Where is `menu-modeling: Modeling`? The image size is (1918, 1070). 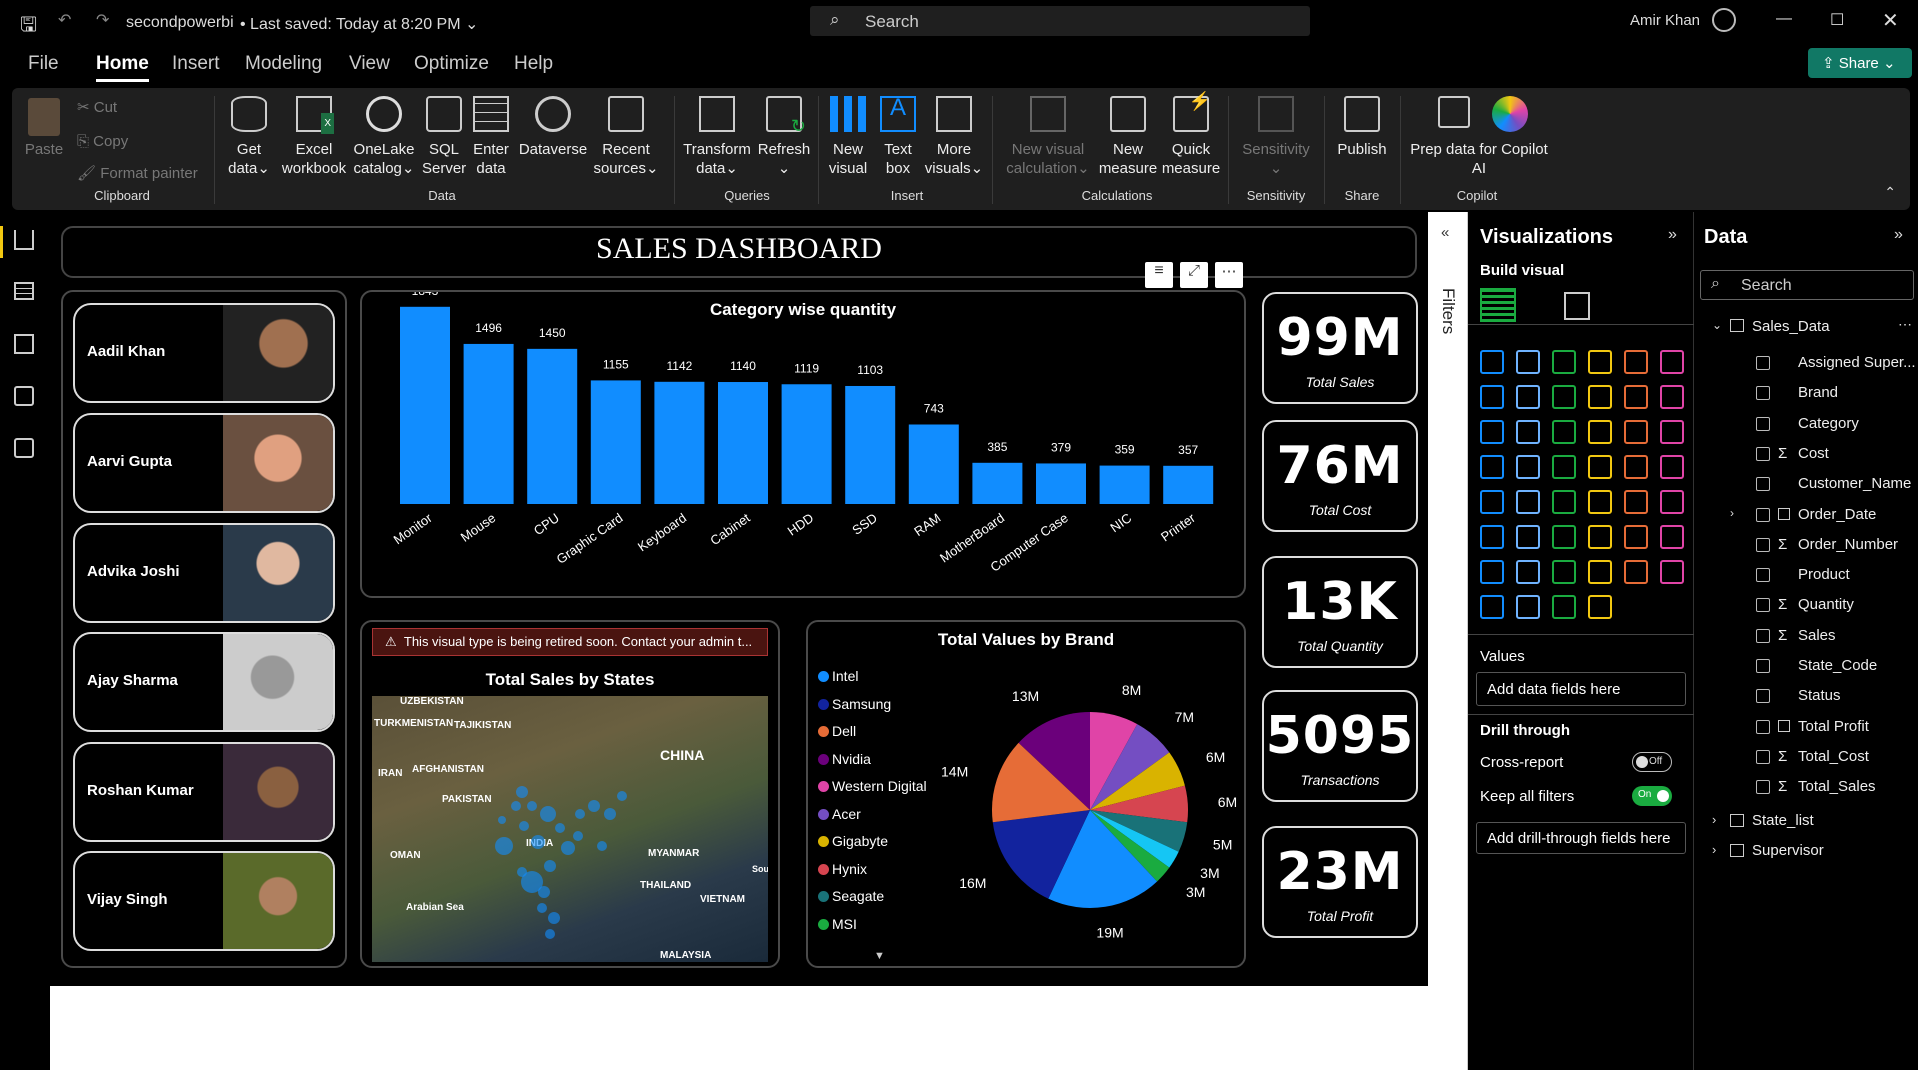
menu-modeling: Modeling is located at coordinates (283, 64).